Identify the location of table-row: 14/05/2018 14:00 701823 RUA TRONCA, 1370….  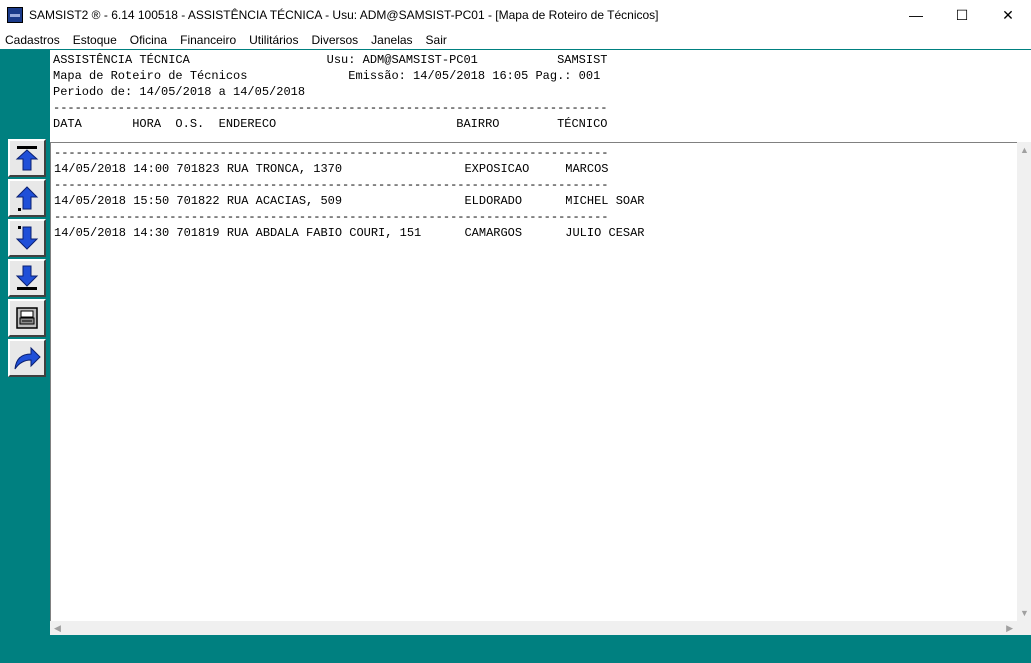
(331, 169).